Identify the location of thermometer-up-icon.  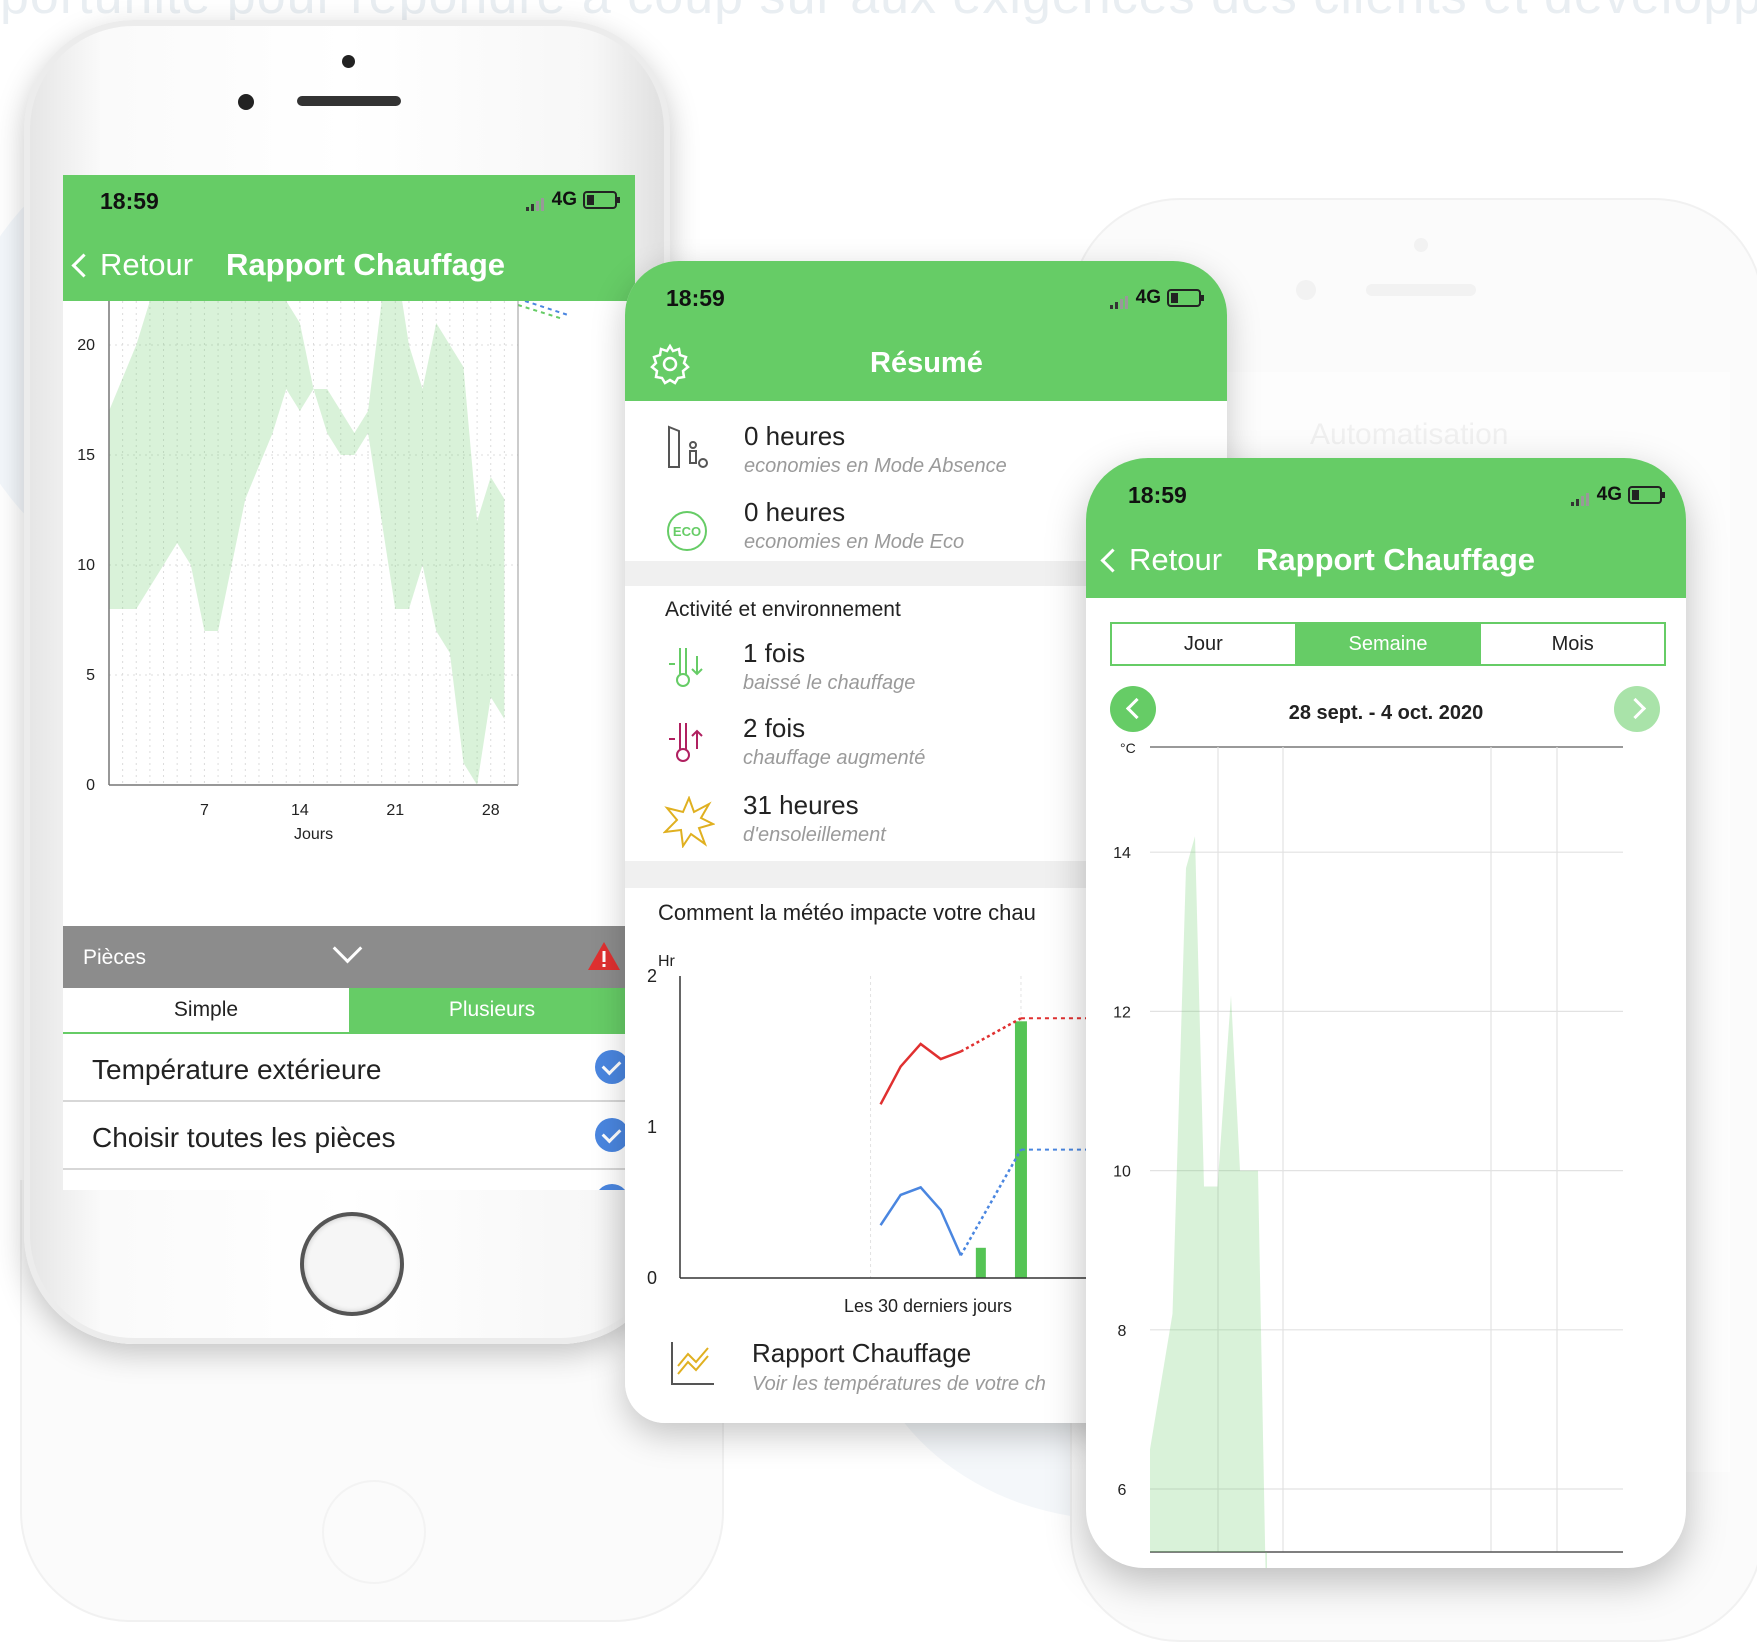
(686, 742).